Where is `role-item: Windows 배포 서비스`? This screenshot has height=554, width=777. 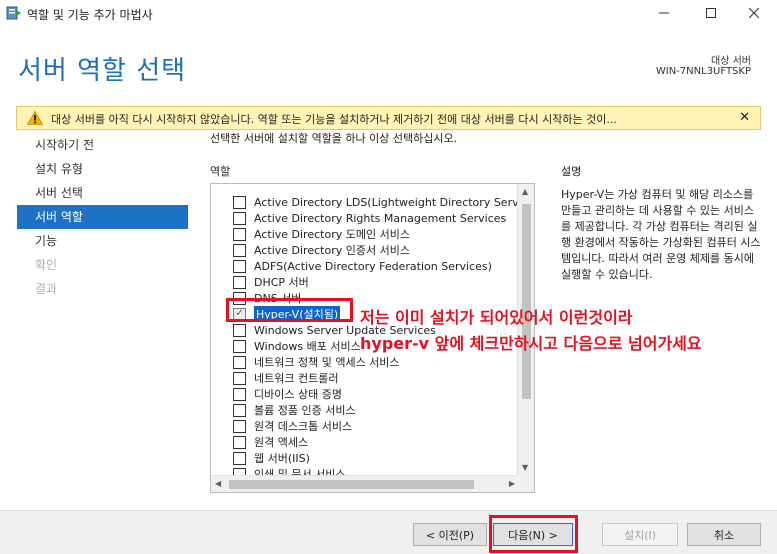
role-item: Windows 배포 서비스 is located at coordinates (297, 346).